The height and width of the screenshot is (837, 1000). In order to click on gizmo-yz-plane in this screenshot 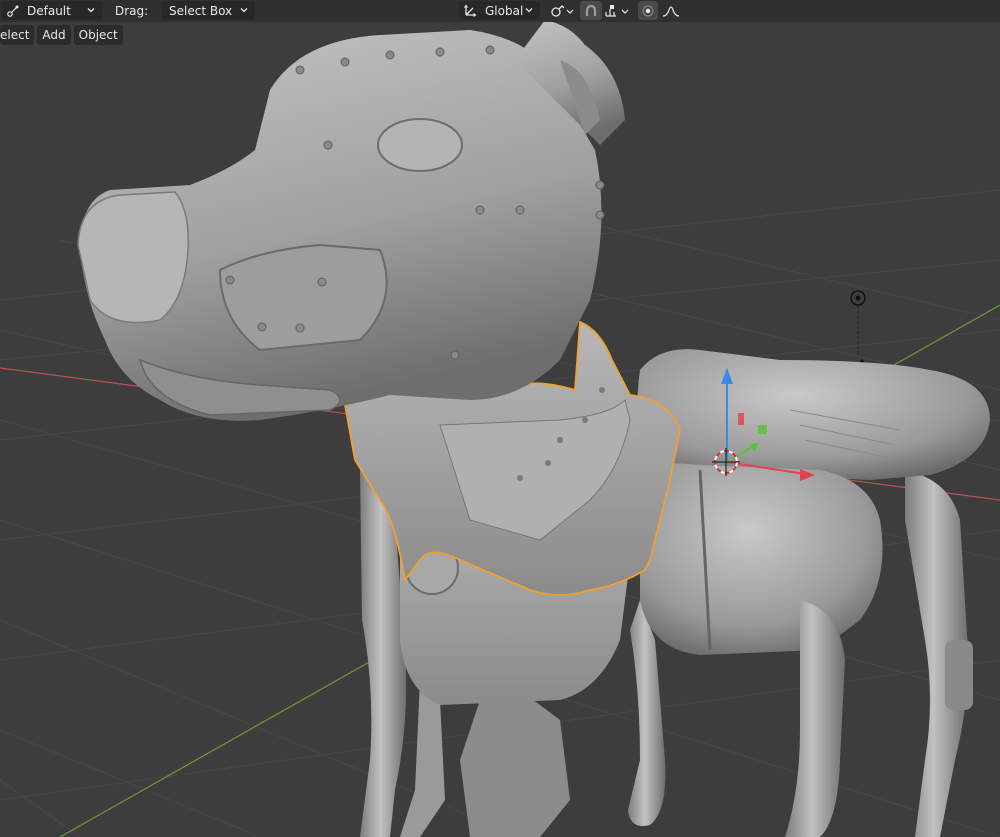, I will do `click(762, 429)`.